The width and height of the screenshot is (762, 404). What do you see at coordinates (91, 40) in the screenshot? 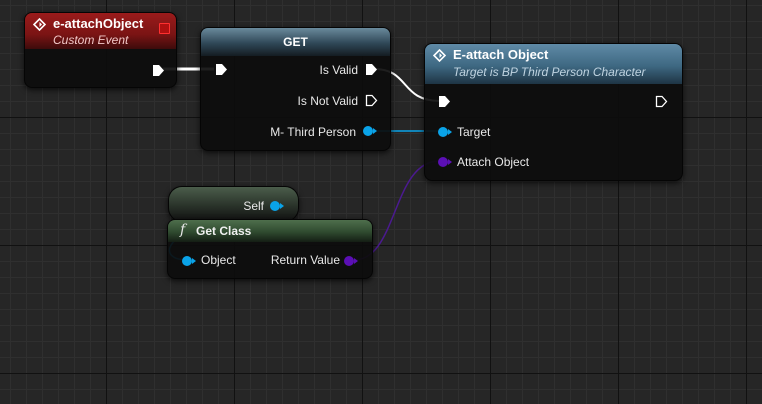
I see `event-subtitle: Custom Event` at bounding box center [91, 40].